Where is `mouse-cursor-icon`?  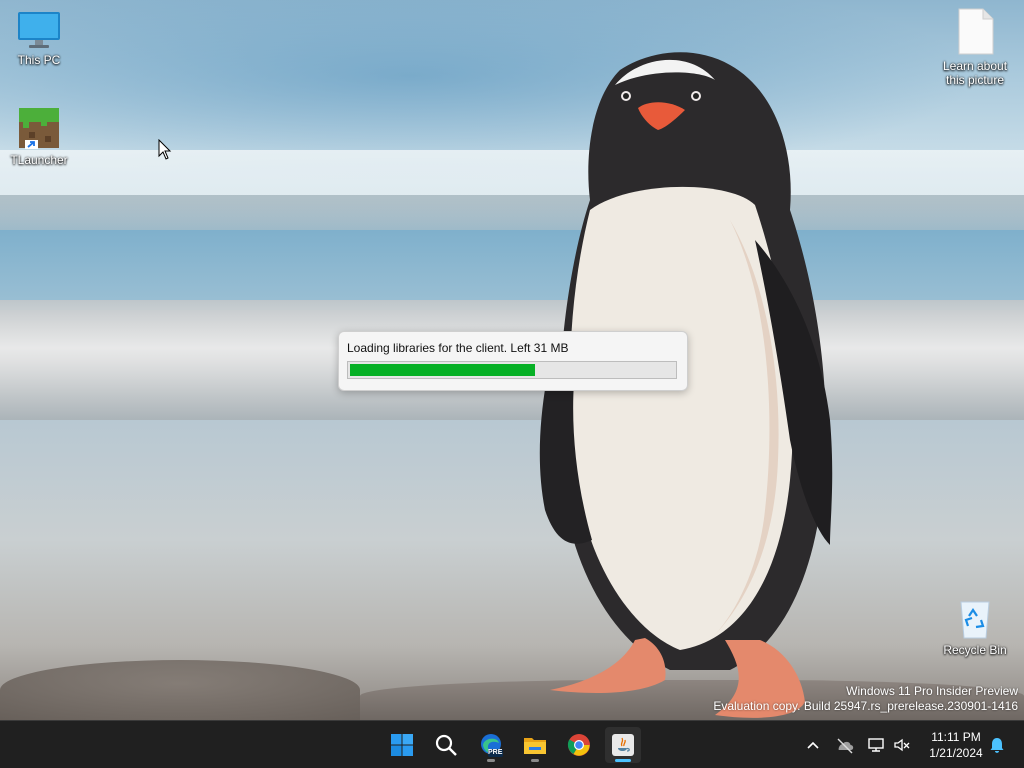
mouse-cursor-icon is located at coordinates (165, 149).